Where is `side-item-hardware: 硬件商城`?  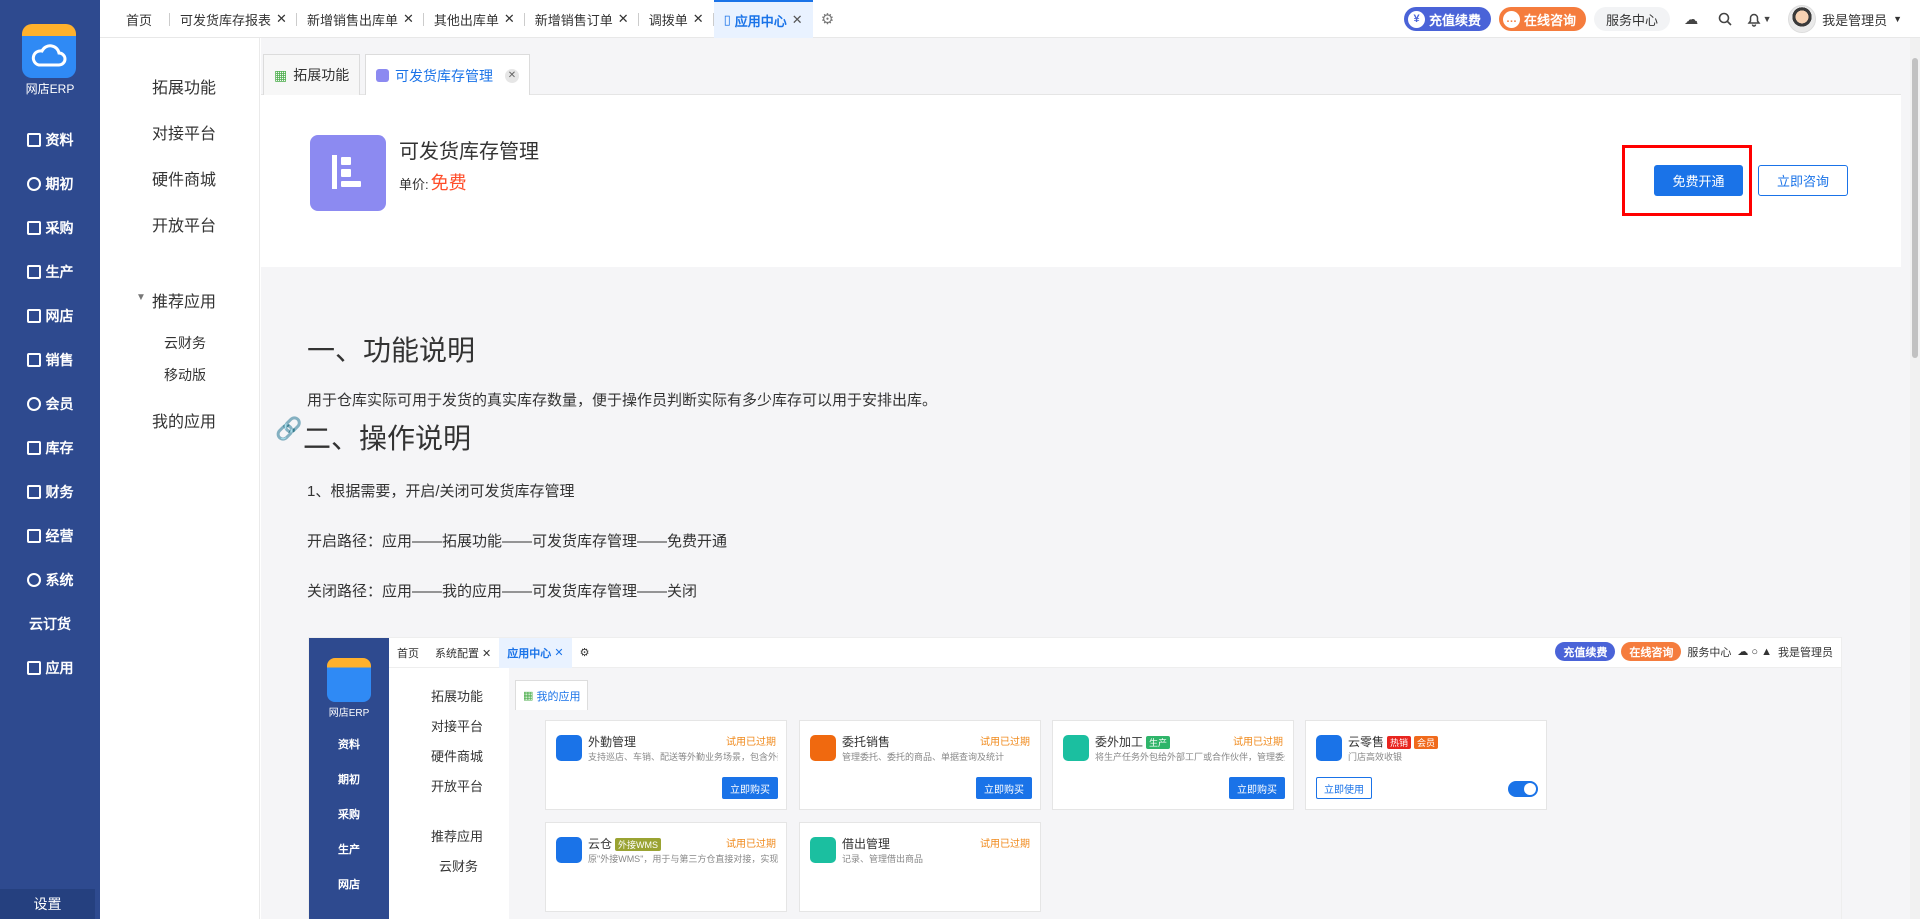 side-item-hardware: 硬件商城 is located at coordinates (184, 178).